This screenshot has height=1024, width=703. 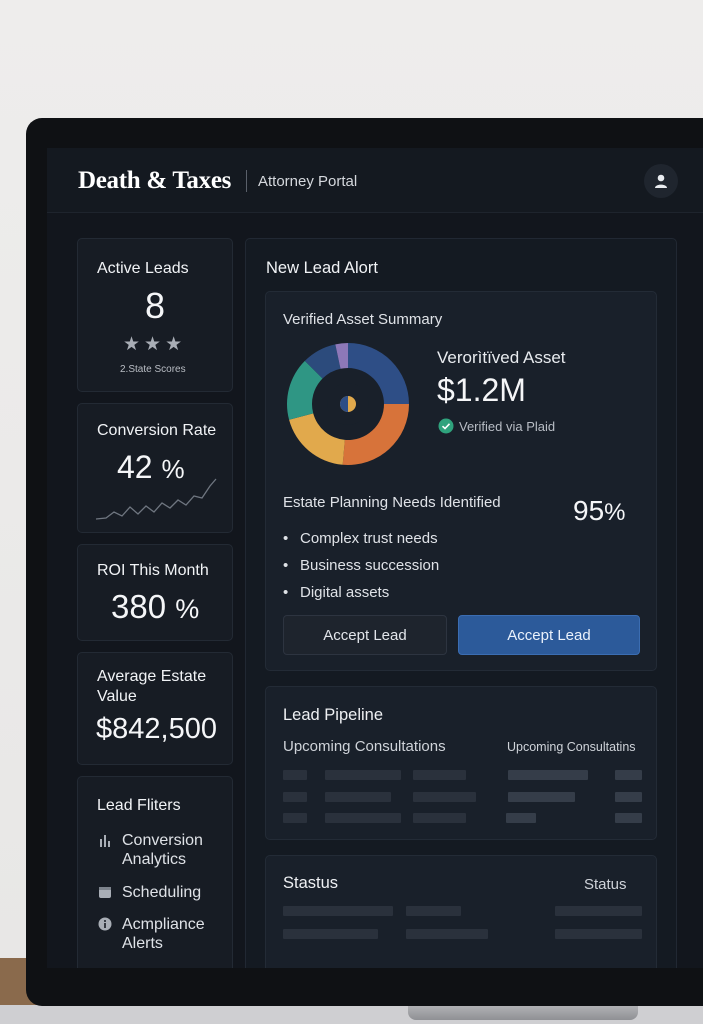 What do you see at coordinates (481, 390) in the screenshot?
I see `verified-asset-value: $1.2M` at bounding box center [481, 390].